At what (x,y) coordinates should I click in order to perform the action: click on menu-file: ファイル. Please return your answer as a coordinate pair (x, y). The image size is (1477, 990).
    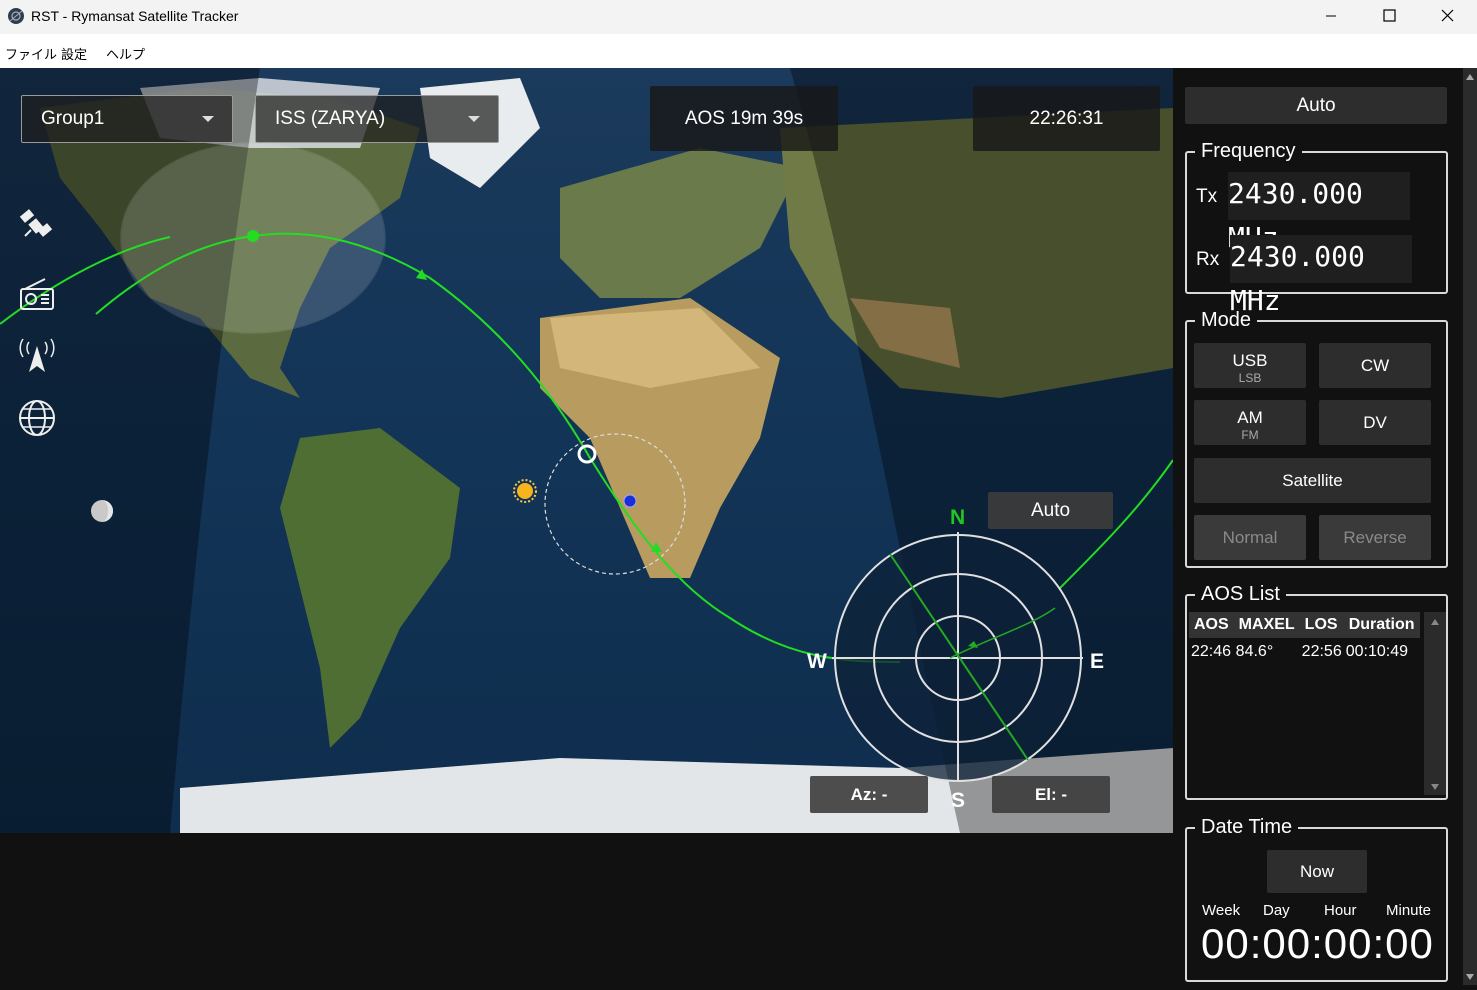
    Looking at the image, I should click on (31, 53).